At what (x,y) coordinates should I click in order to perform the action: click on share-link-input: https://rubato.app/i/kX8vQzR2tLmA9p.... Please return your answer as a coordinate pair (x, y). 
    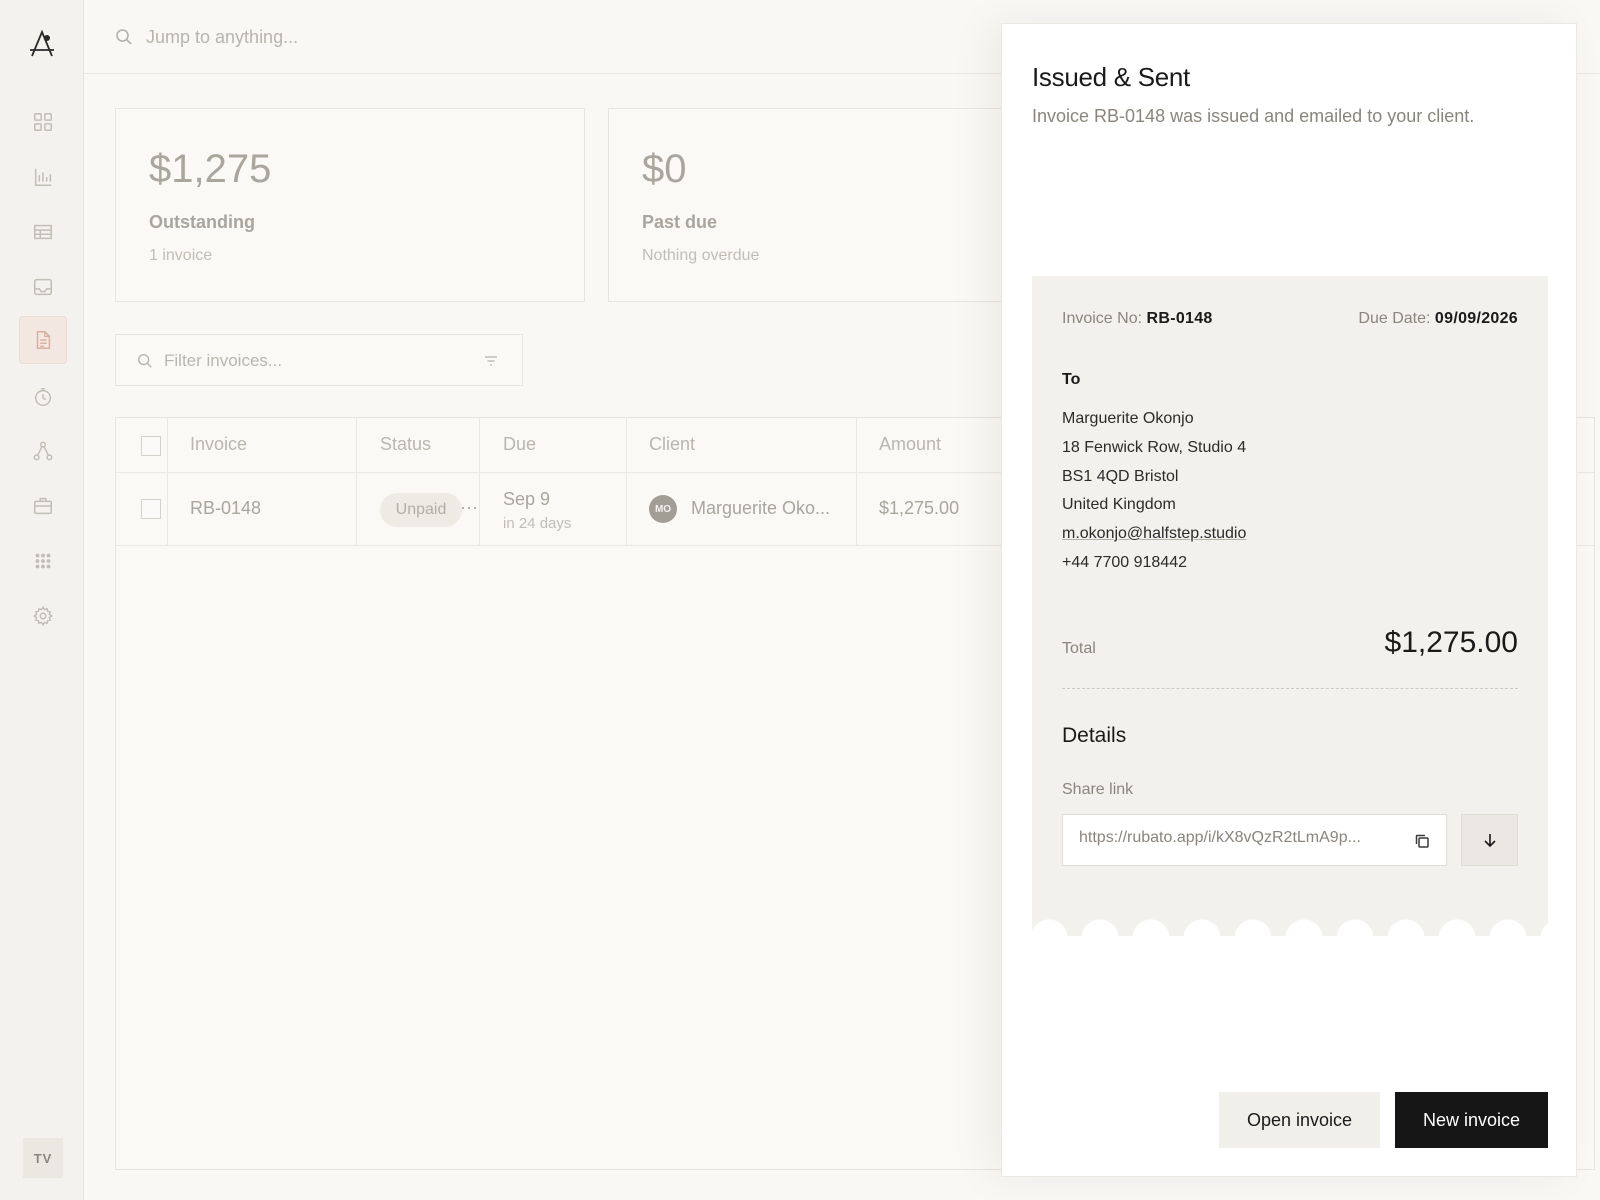
    Looking at the image, I should click on (1229, 841).